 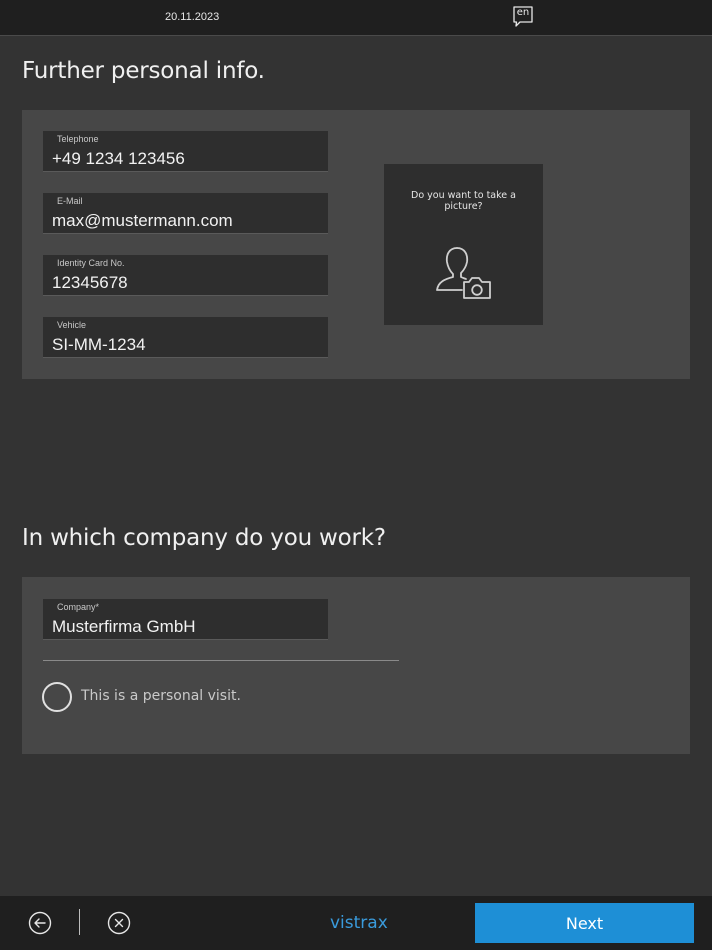 I want to click on email-label: E-Mail, so click(x=70, y=201).